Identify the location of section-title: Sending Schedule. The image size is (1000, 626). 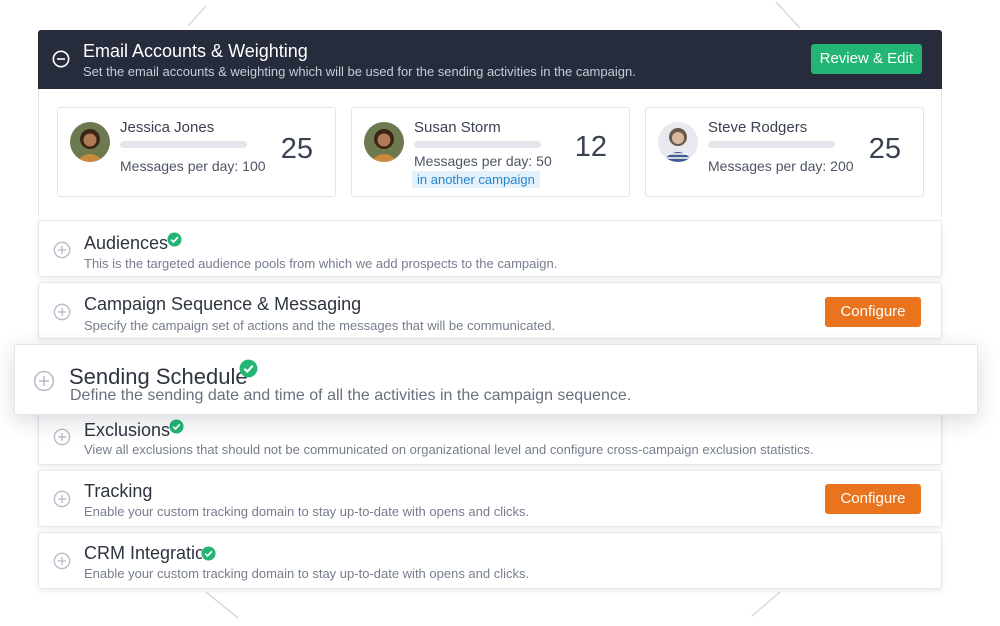
(158, 376).